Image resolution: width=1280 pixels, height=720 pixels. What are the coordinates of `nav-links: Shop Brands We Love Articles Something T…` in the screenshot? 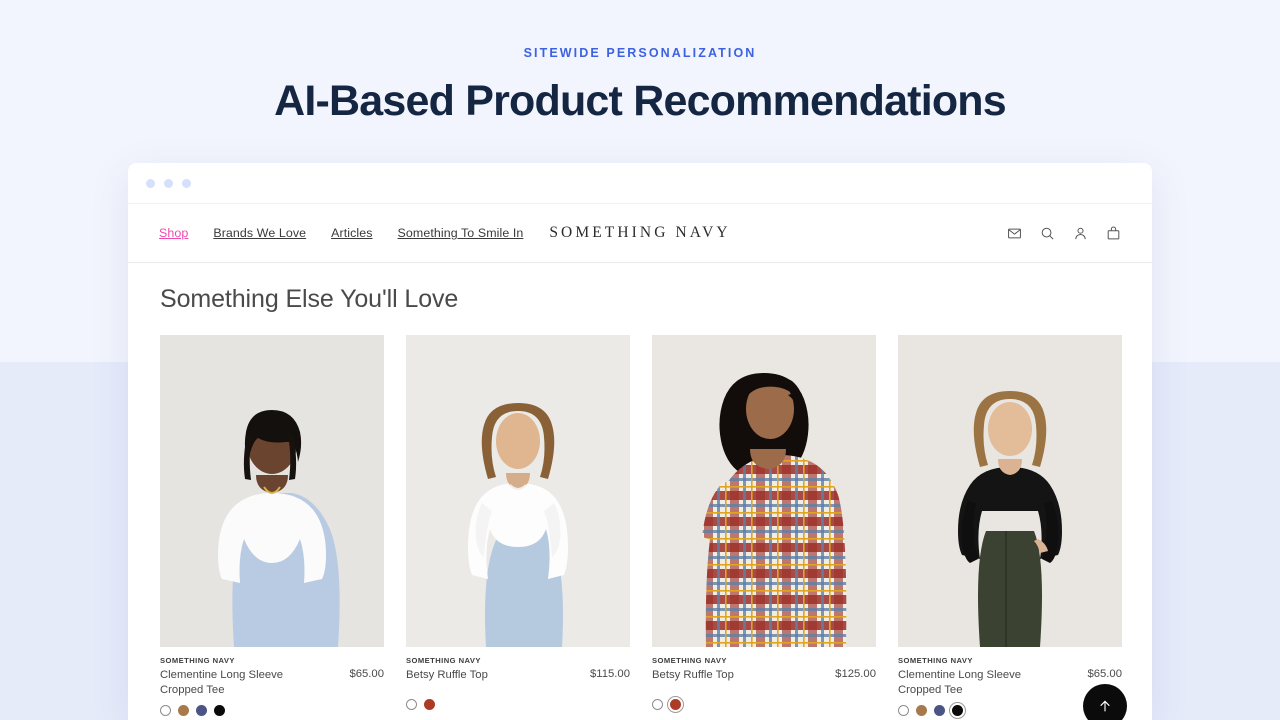 It's located at (341, 233).